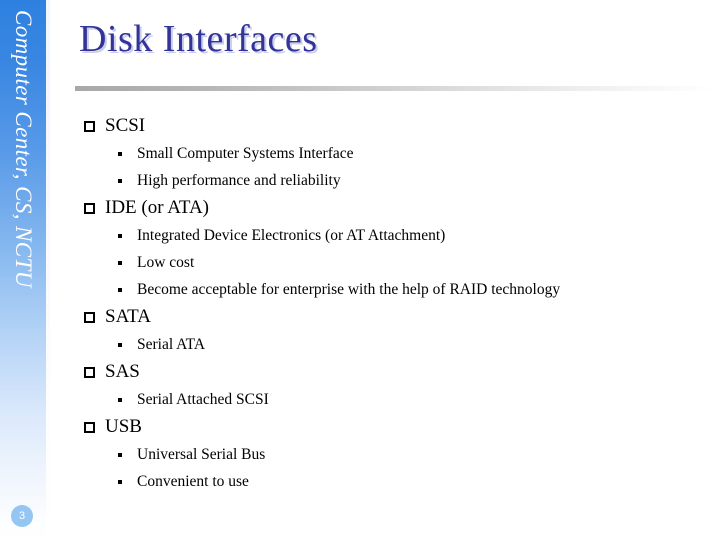 This screenshot has width=720, height=540. What do you see at coordinates (198, 39) in the screenshot?
I see `page-title: Disk Interfaces` at bounding box center [198, 39].